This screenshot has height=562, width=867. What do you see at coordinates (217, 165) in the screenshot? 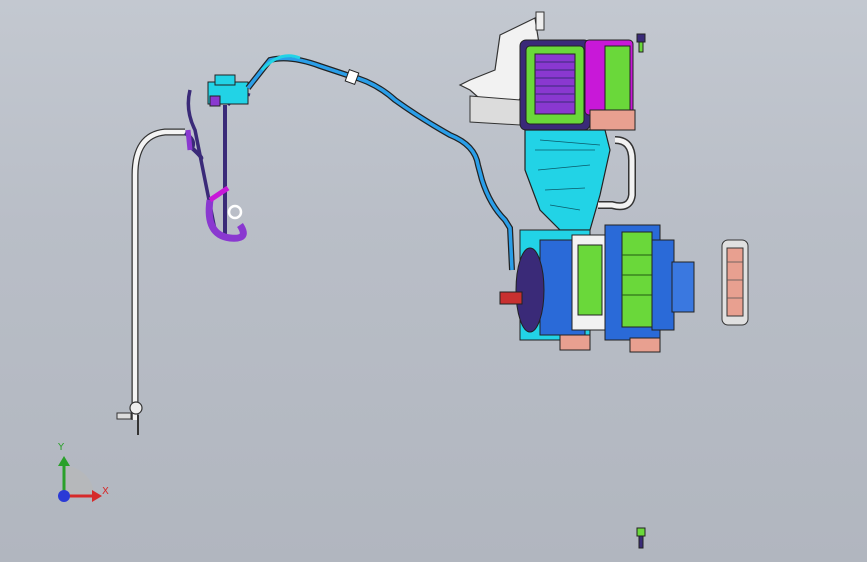
I see `purple-hose-assembly` at bounding box center [217, 165].